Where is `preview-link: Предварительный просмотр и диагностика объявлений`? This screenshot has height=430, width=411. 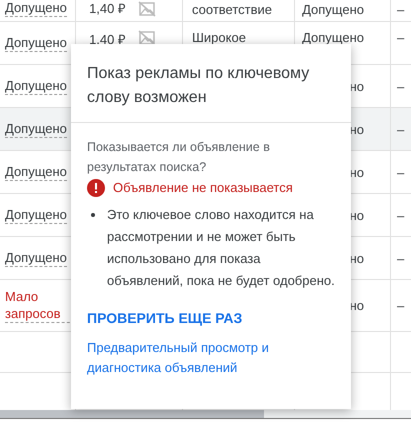
preview-link: Предварительный просмотр и диагностика объявлений is located at coordinates (187, 358).